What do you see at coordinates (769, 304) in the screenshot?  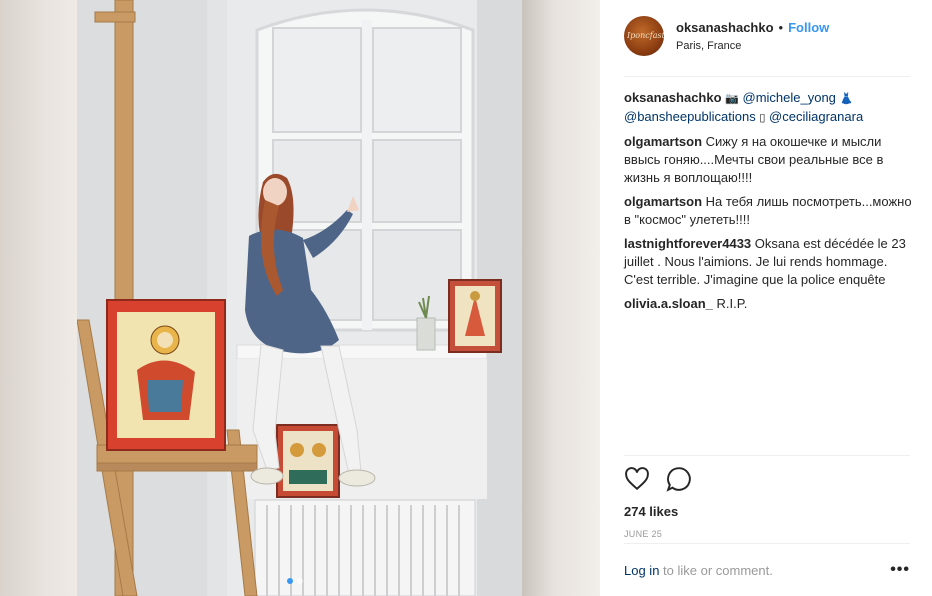 I see `list-item: olivia.a.sloan_ R.I.P.` at bounding box center [769, 304].